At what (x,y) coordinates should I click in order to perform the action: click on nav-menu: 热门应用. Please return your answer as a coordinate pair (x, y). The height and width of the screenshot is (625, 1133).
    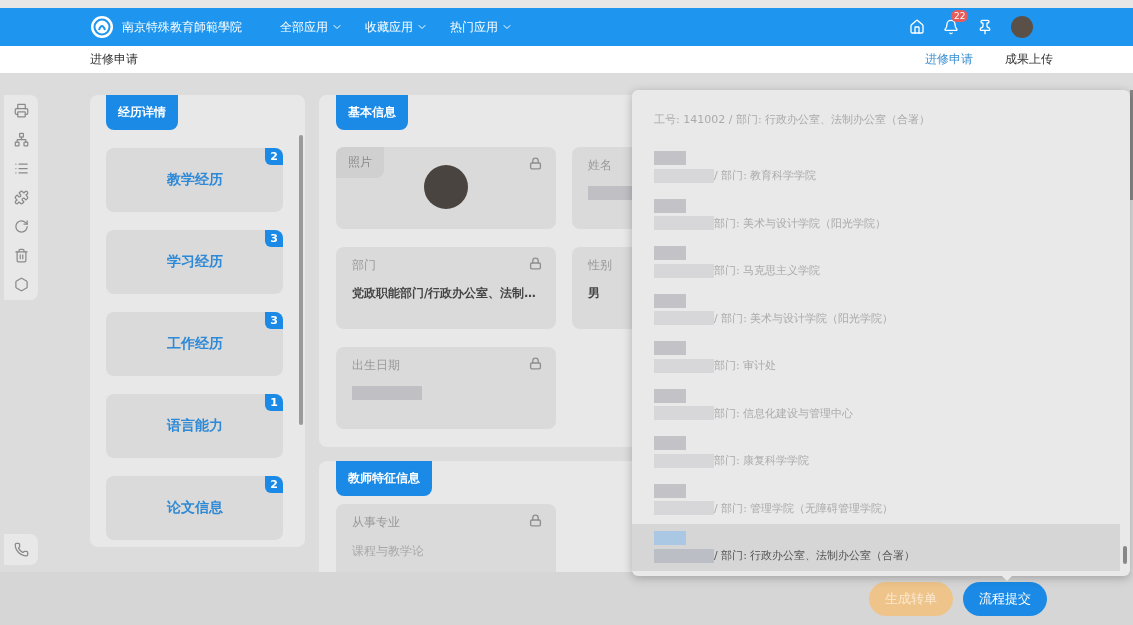
    Looking at the image, I should click on (481, 27).